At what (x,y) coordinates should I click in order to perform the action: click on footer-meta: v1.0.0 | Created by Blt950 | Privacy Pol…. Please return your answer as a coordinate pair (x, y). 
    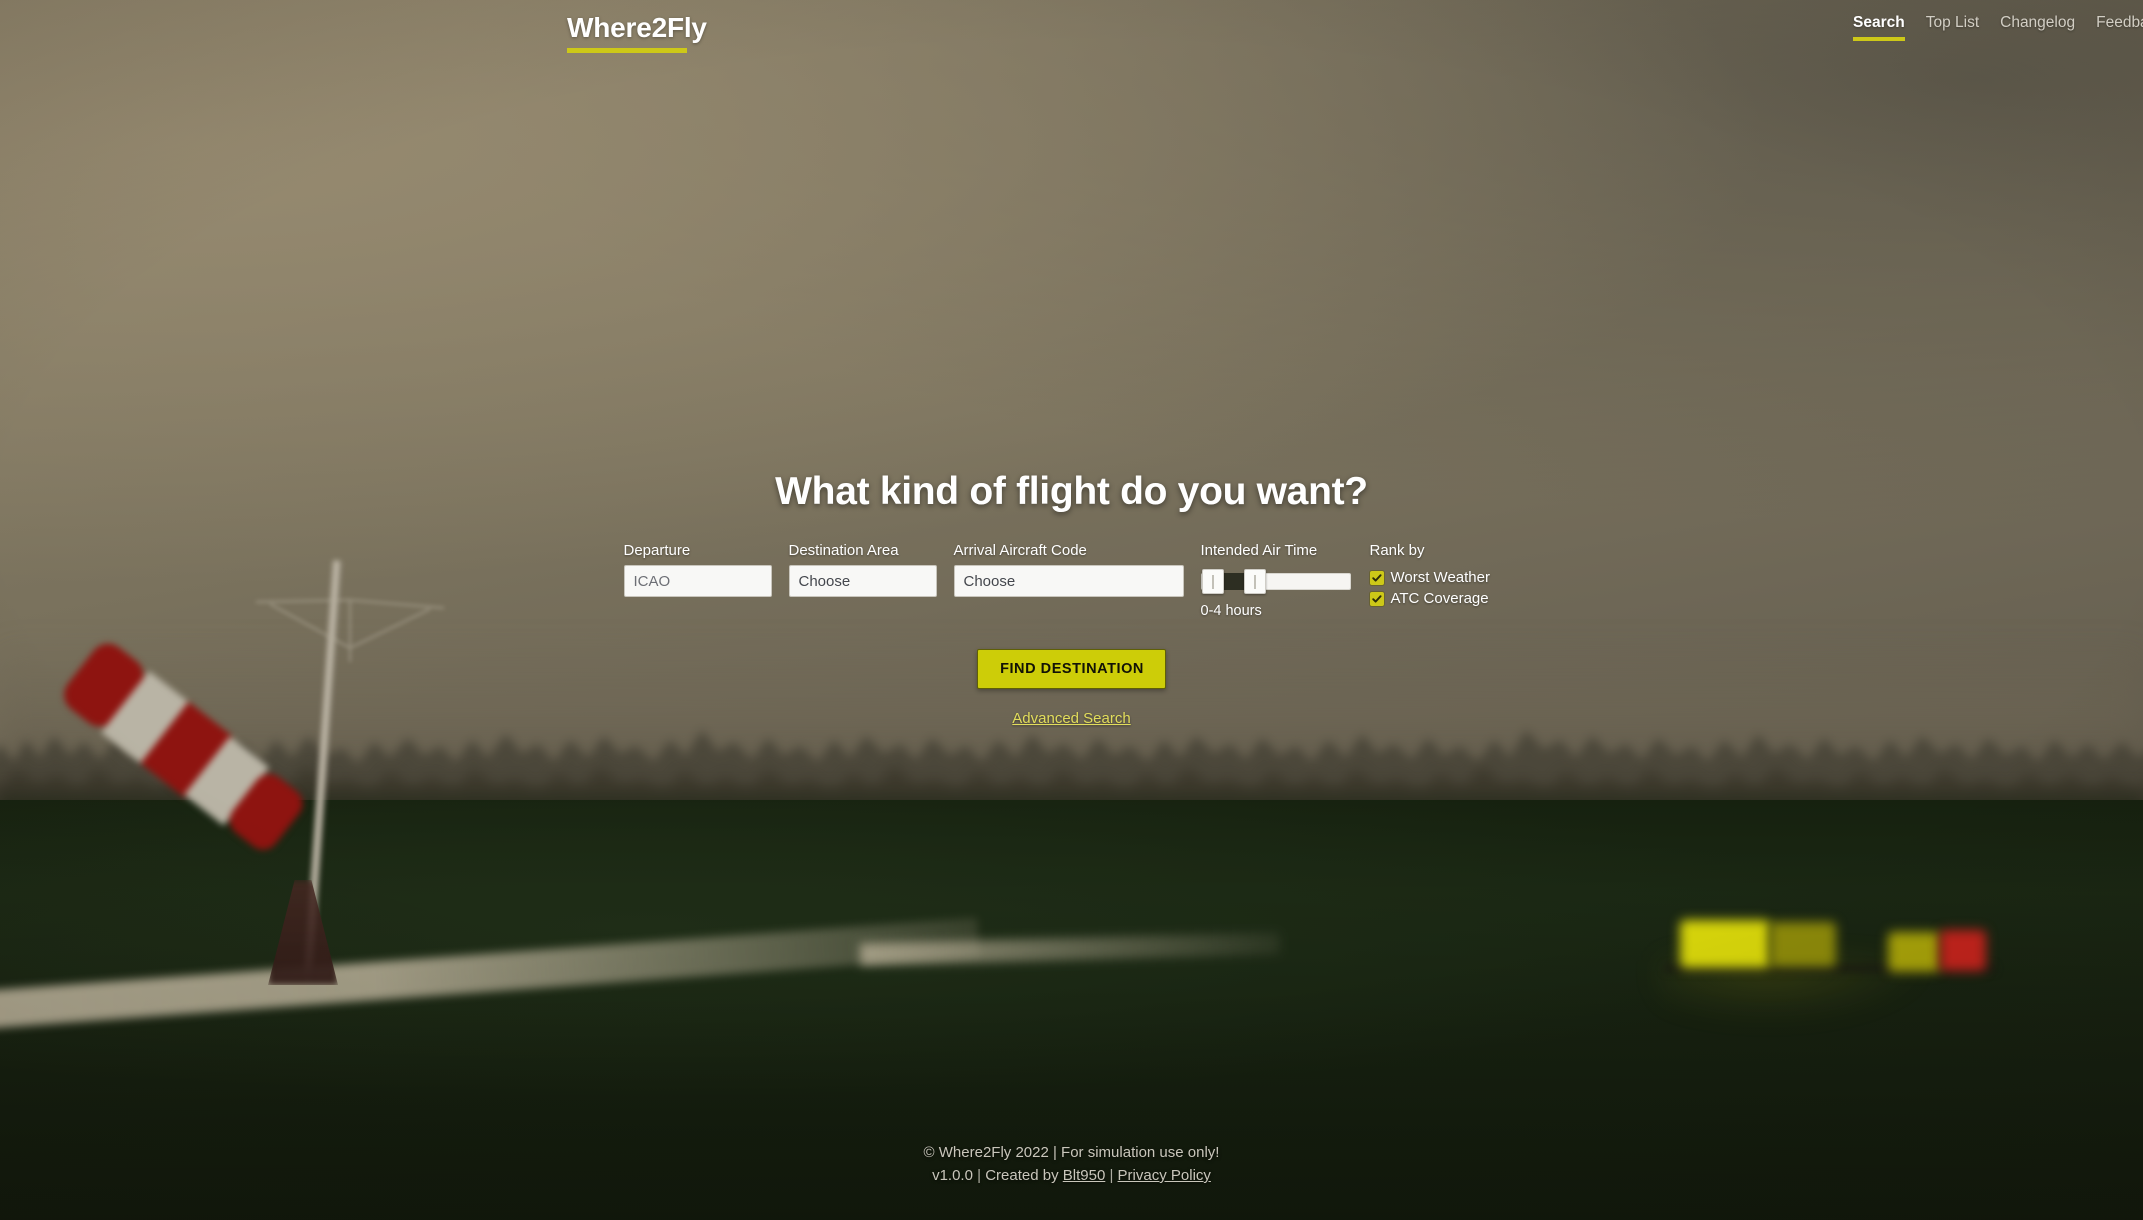
    Looking at the image, I should click on (1071, 1175).